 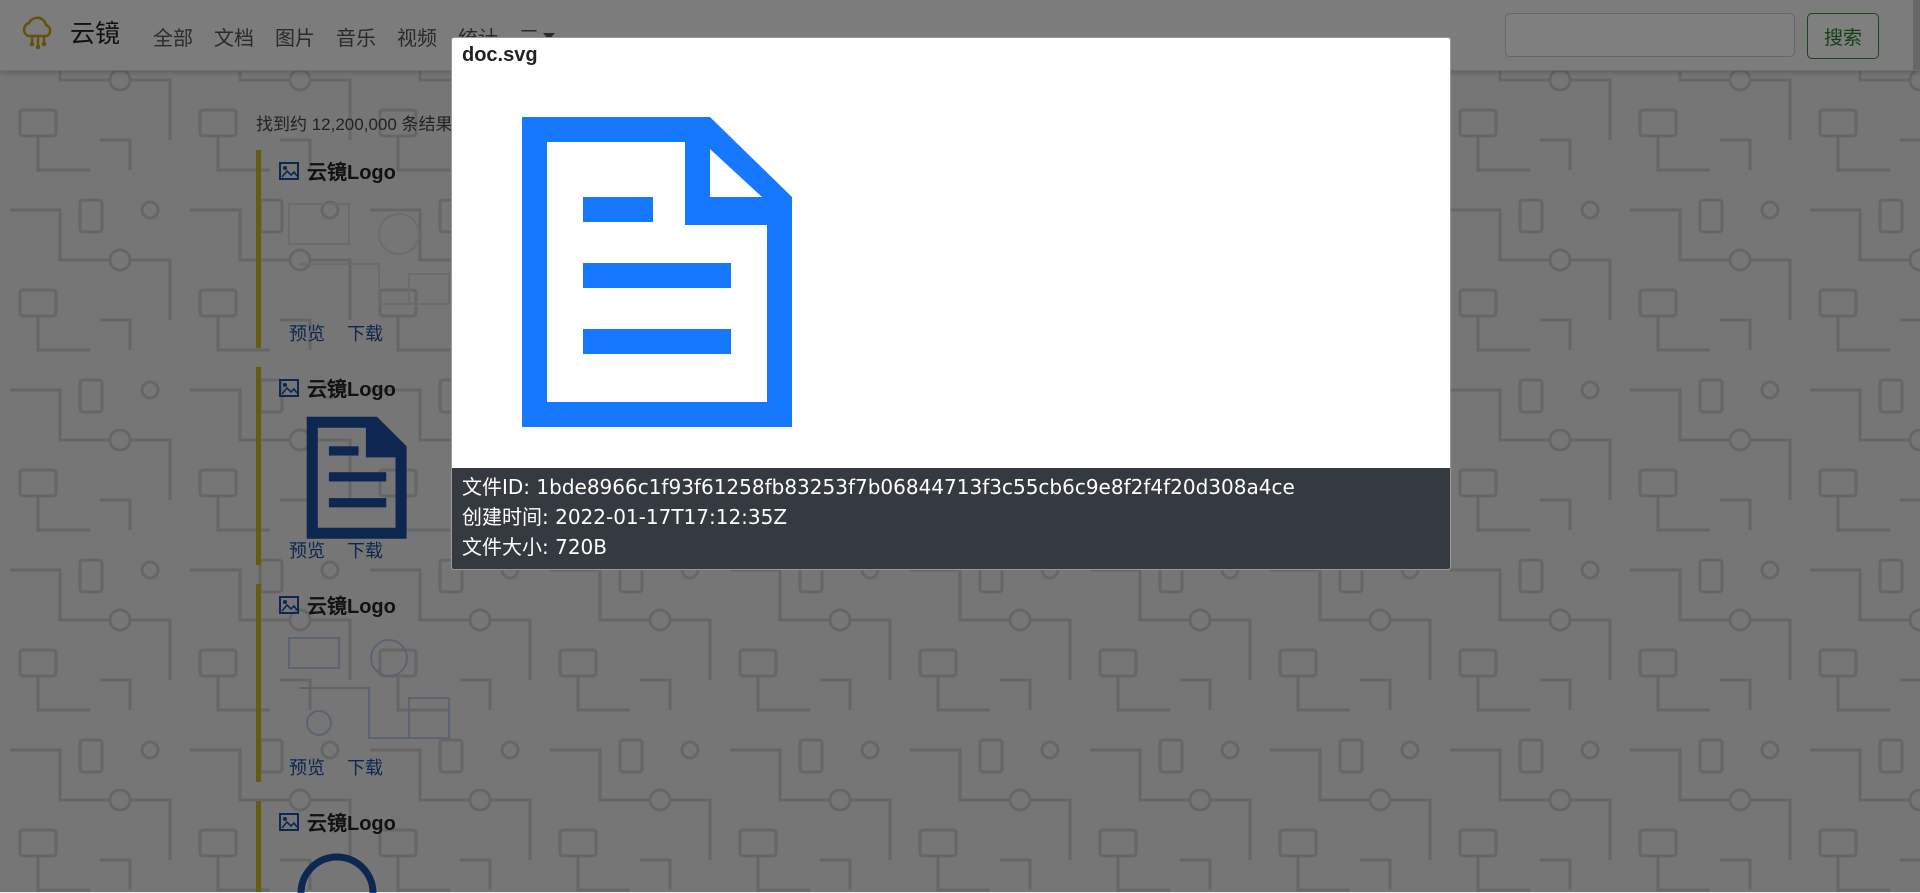 What do you see at coordinates (500, 55) in the screenshot?
I see `modal-title: doc.svg` at bounding box center [500, 55].